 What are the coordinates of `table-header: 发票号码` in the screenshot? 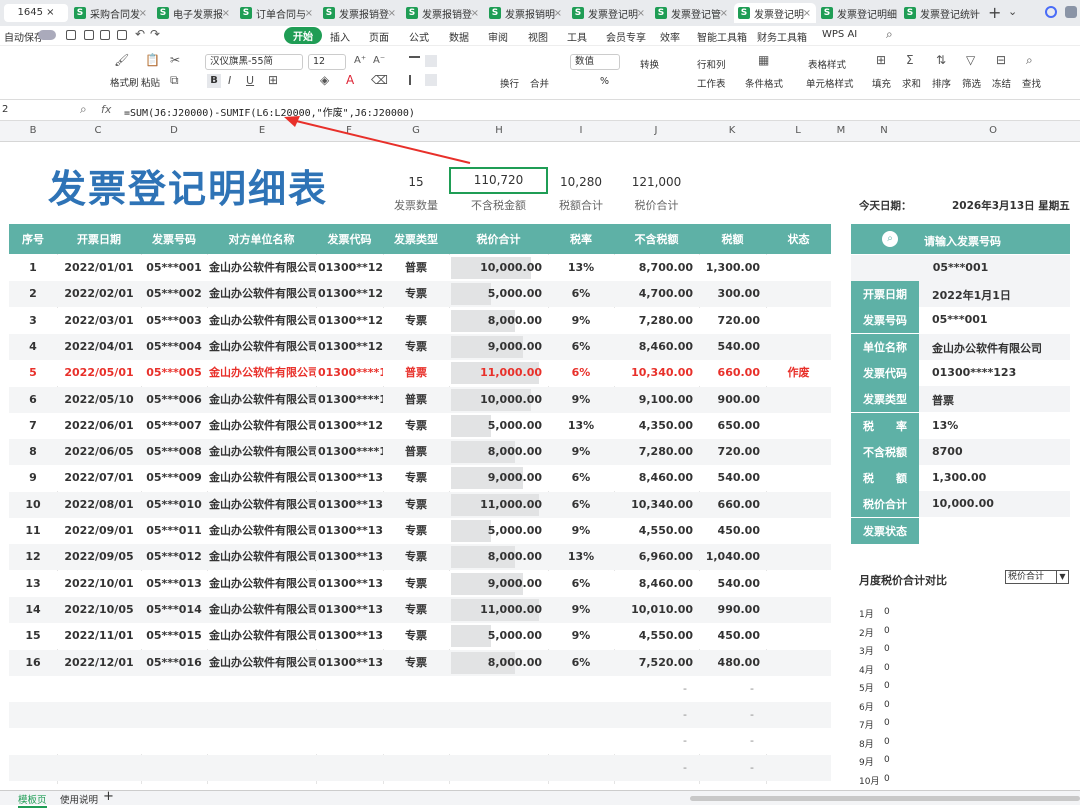 It's located at (174, 239).